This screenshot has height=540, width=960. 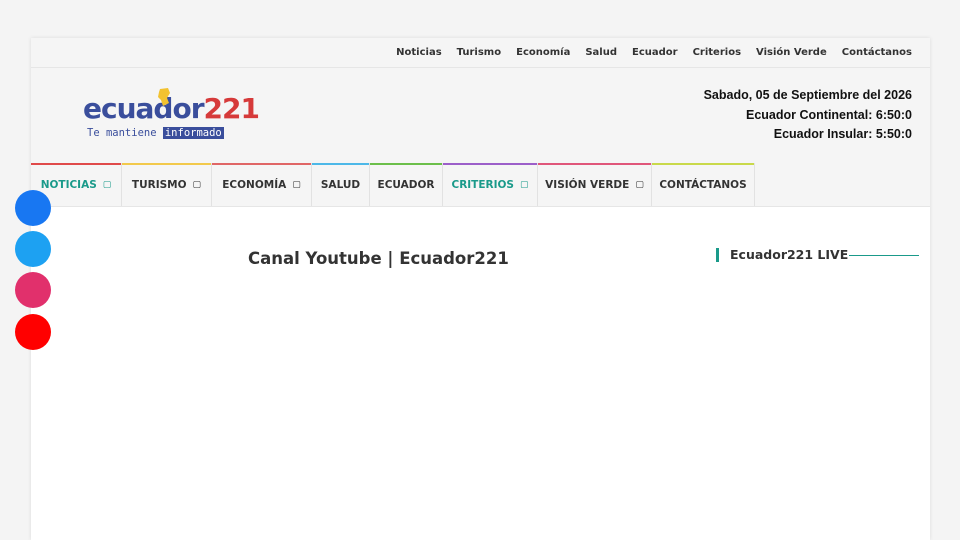 I want to click on youtube-icon, so click(x=33, y=332).